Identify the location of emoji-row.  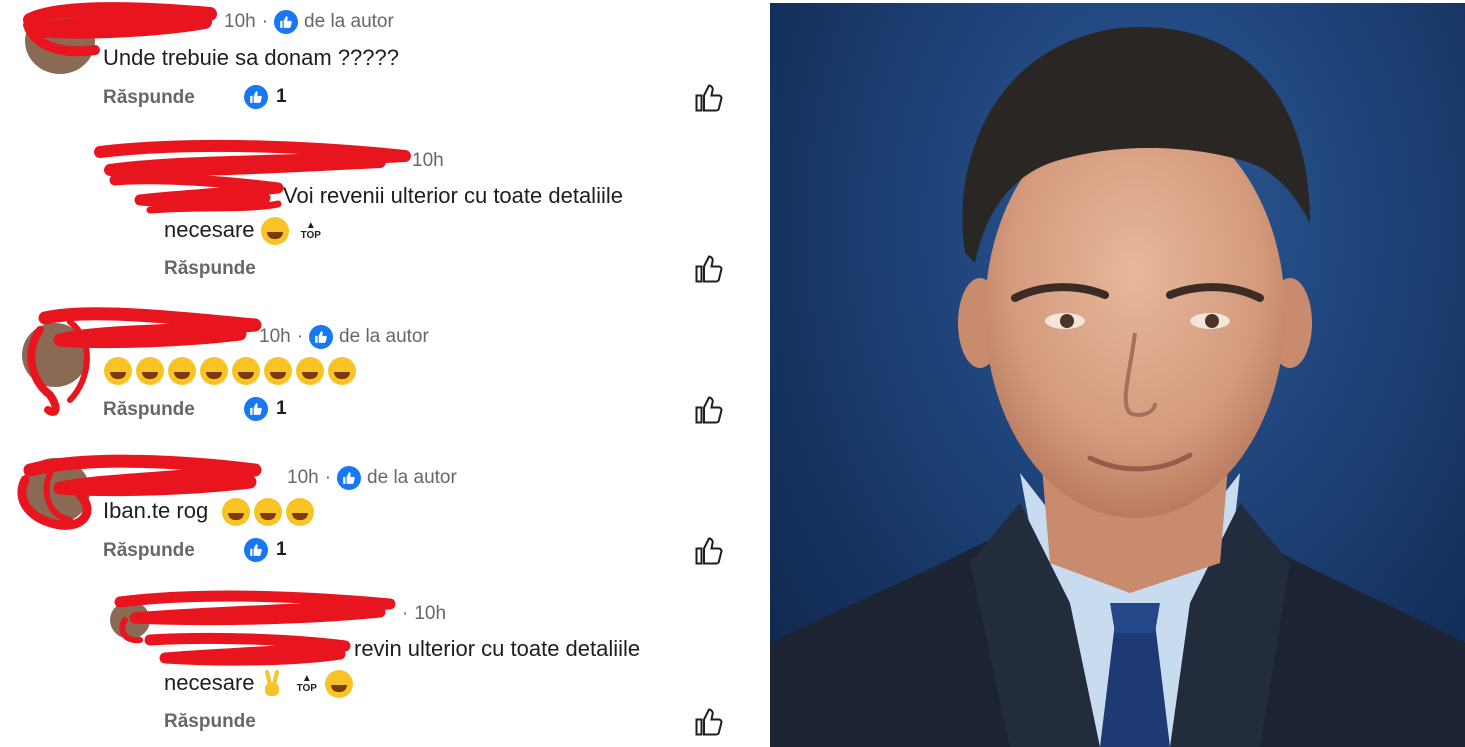
(232, 371).